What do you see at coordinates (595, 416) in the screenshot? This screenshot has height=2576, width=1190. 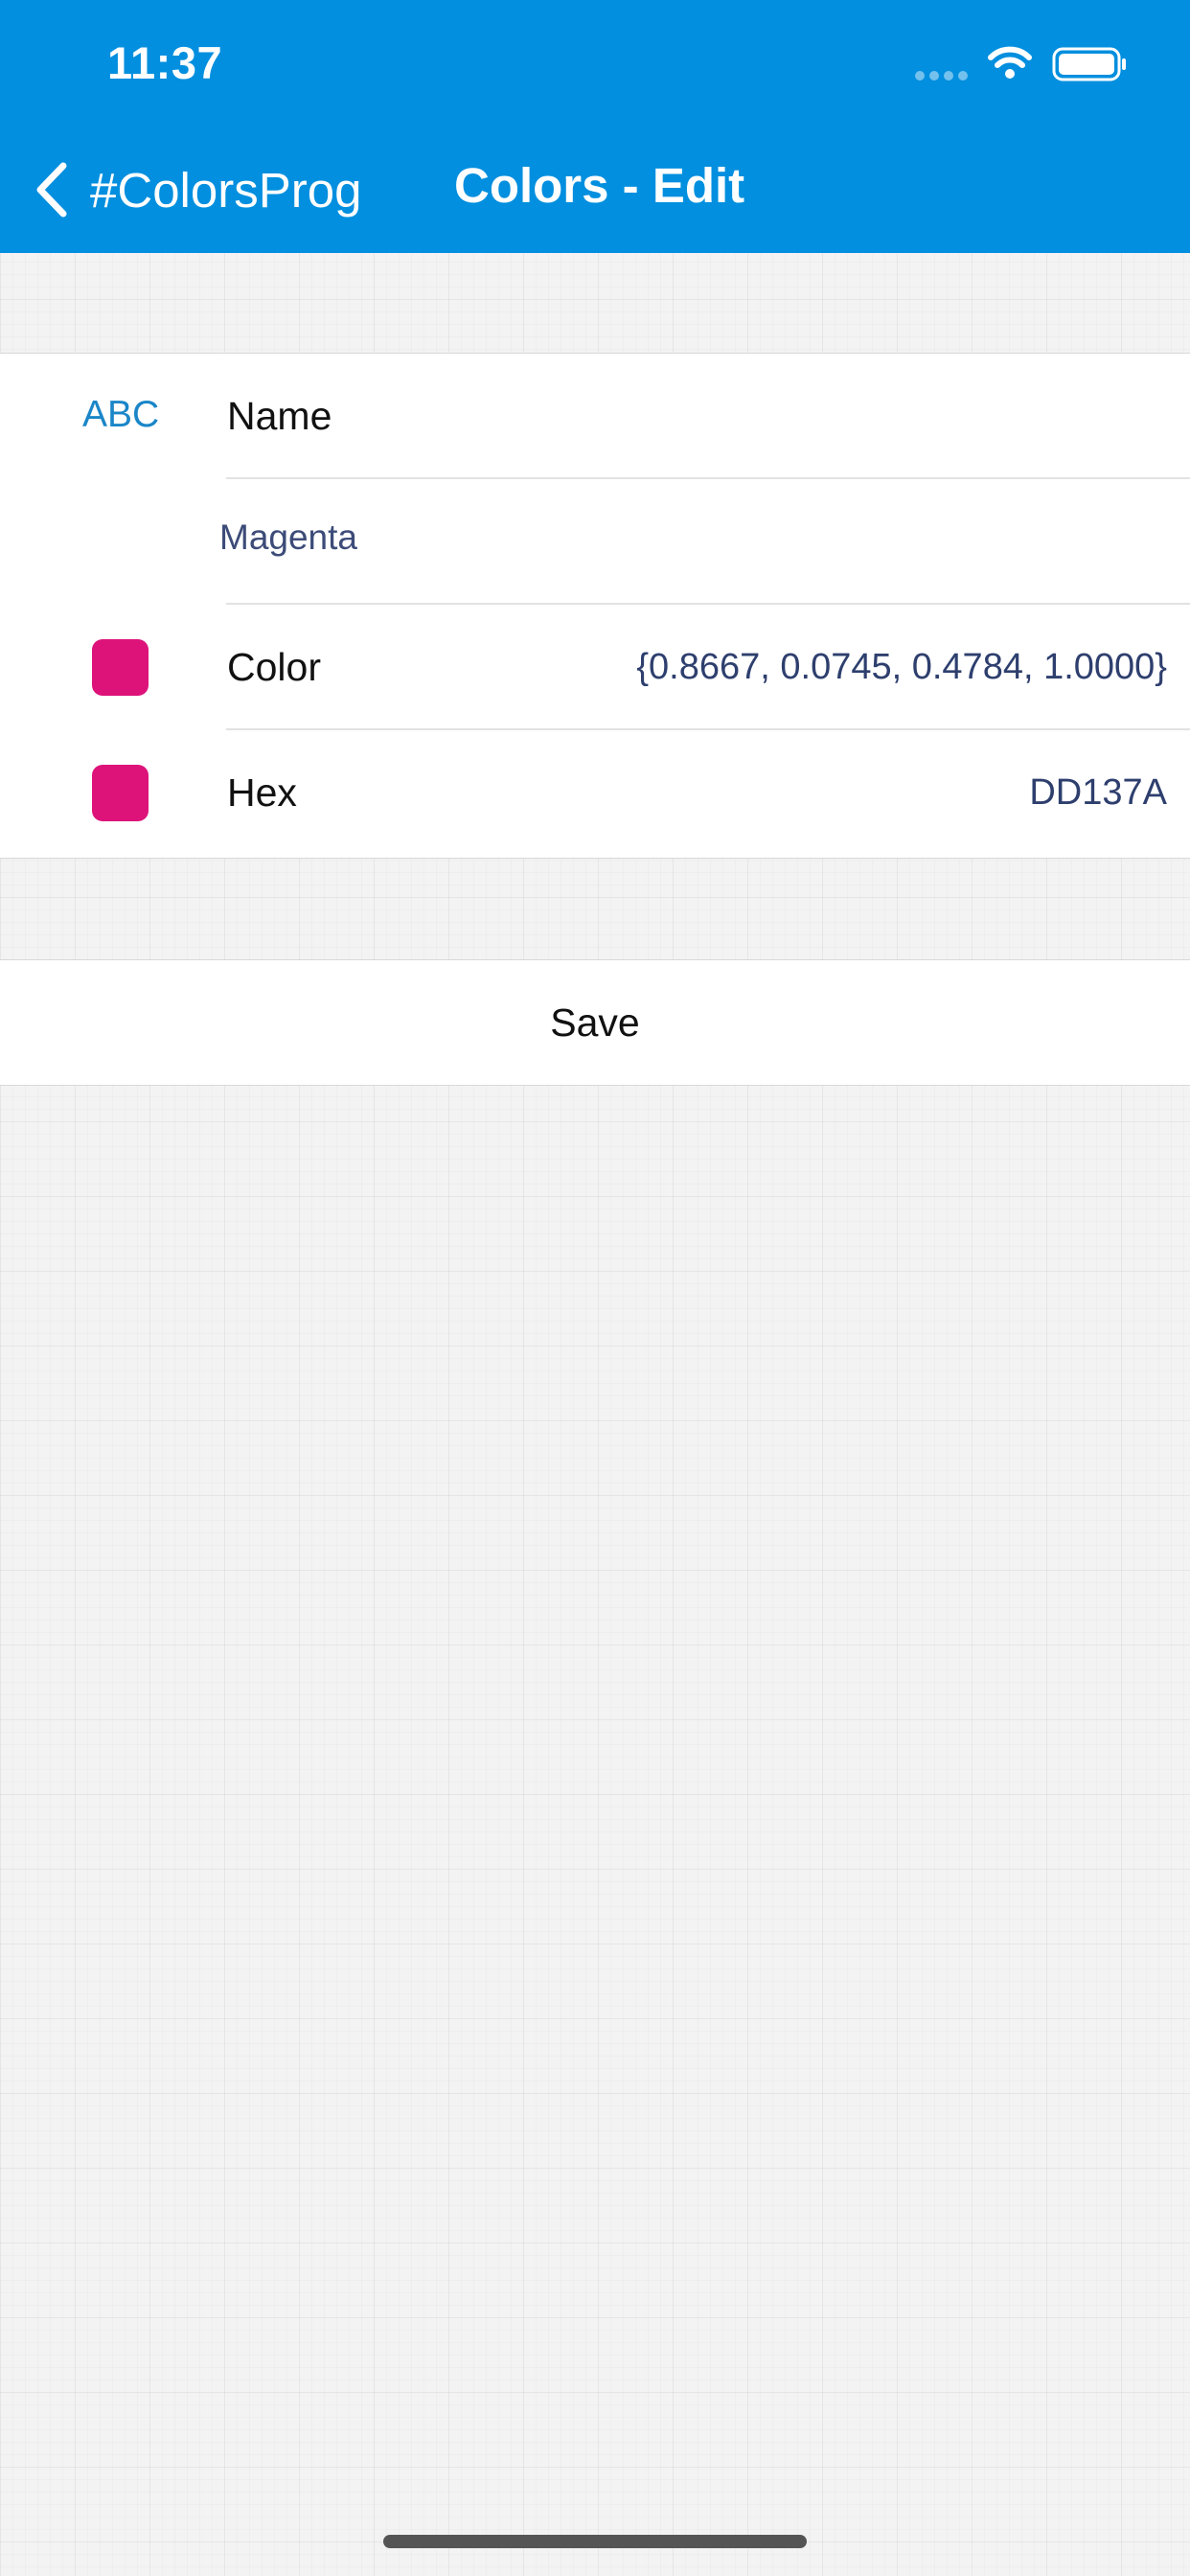 I see `name-row: ABC Name` at bounding box center [595, 416].